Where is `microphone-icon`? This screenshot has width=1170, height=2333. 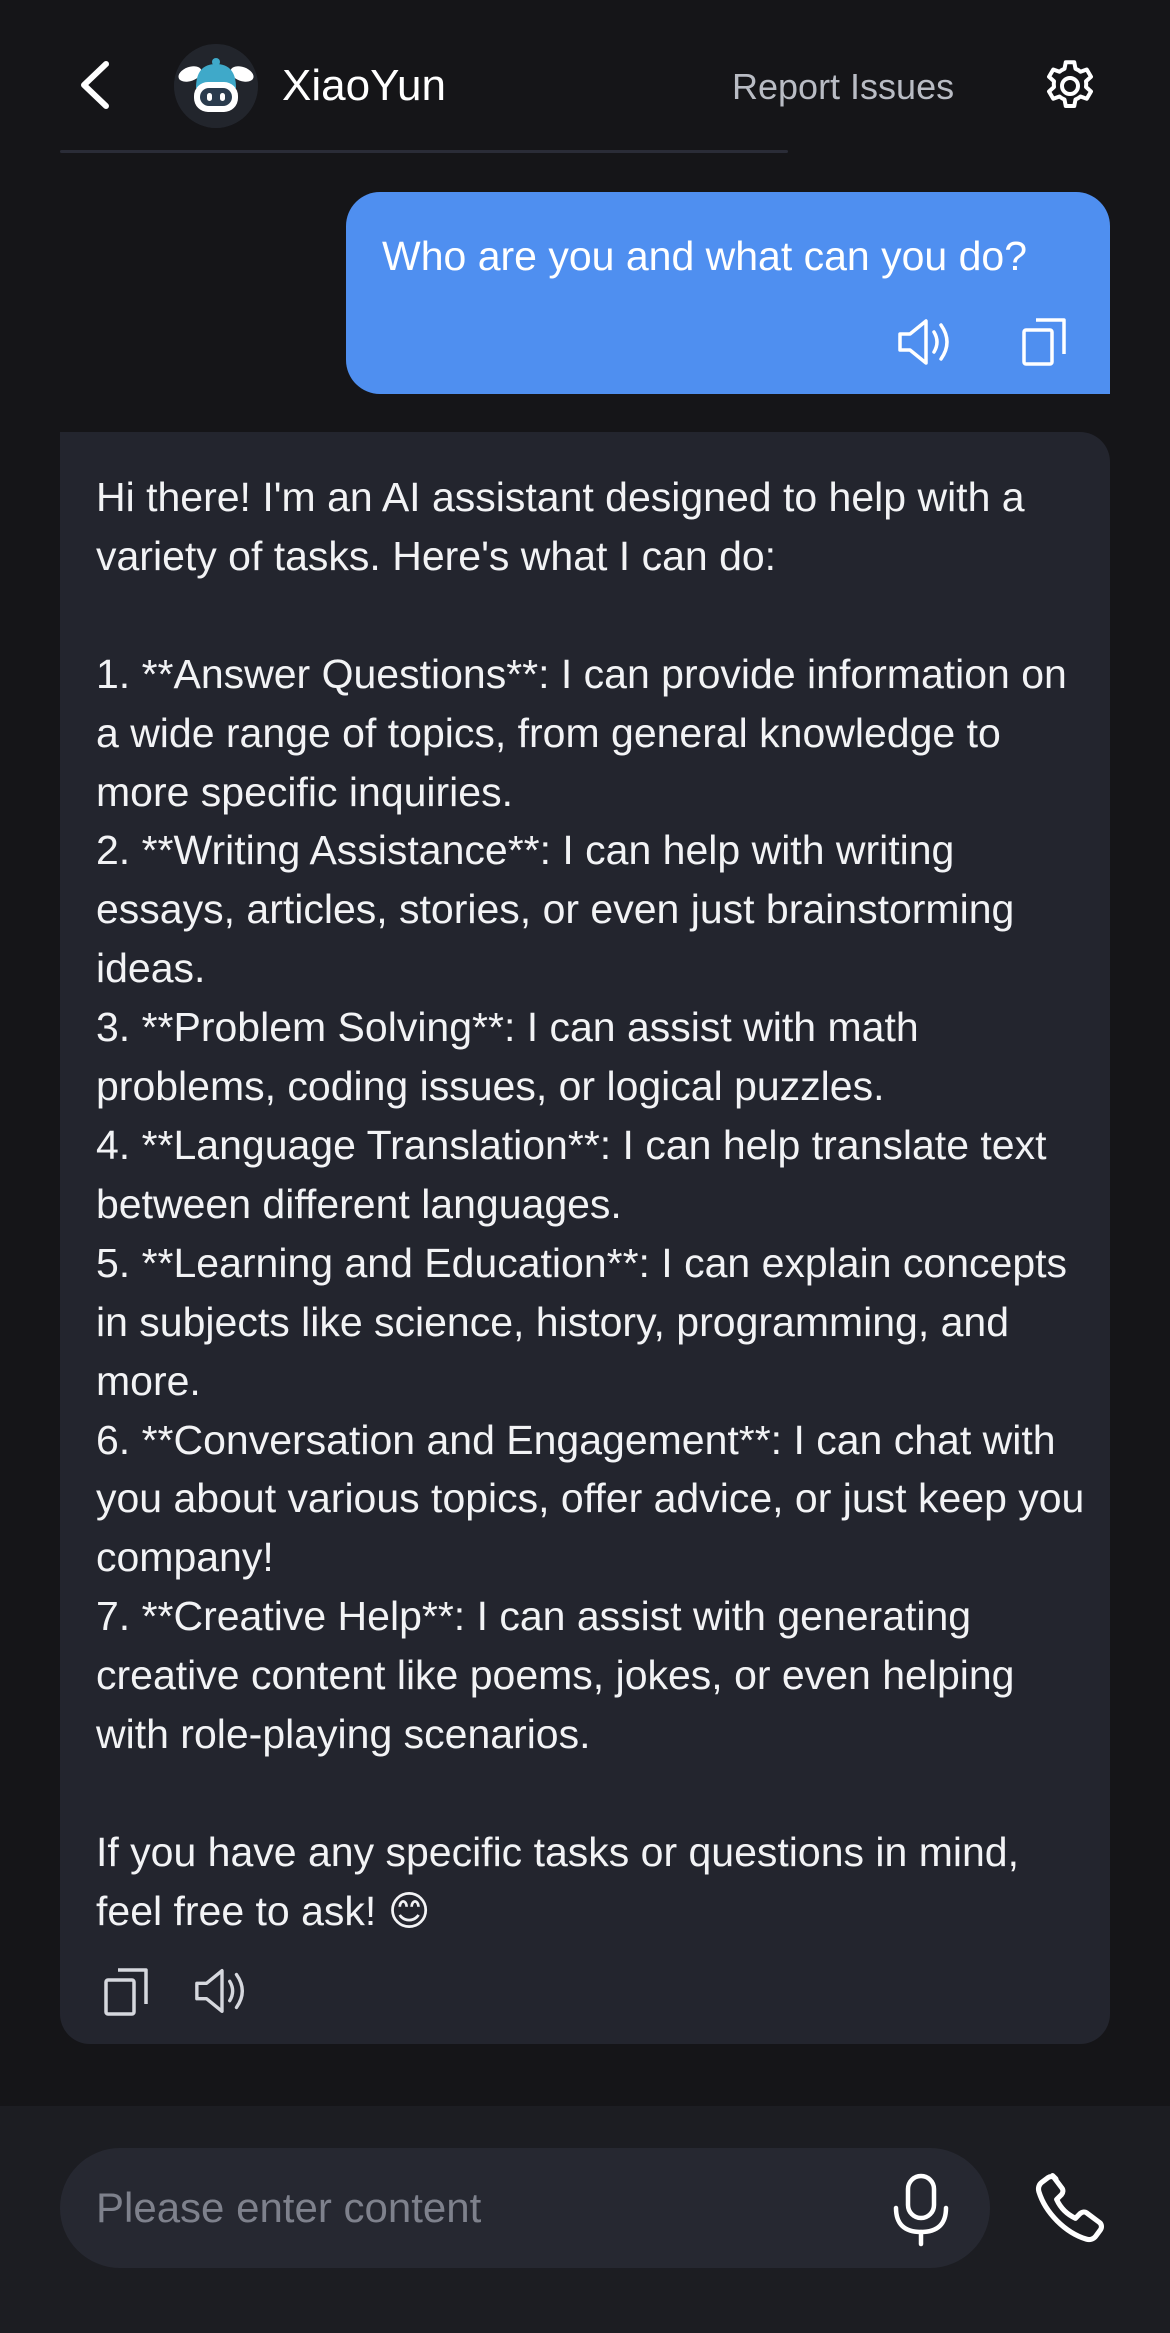
microphone-icon is located at coordinates (921, 2210).